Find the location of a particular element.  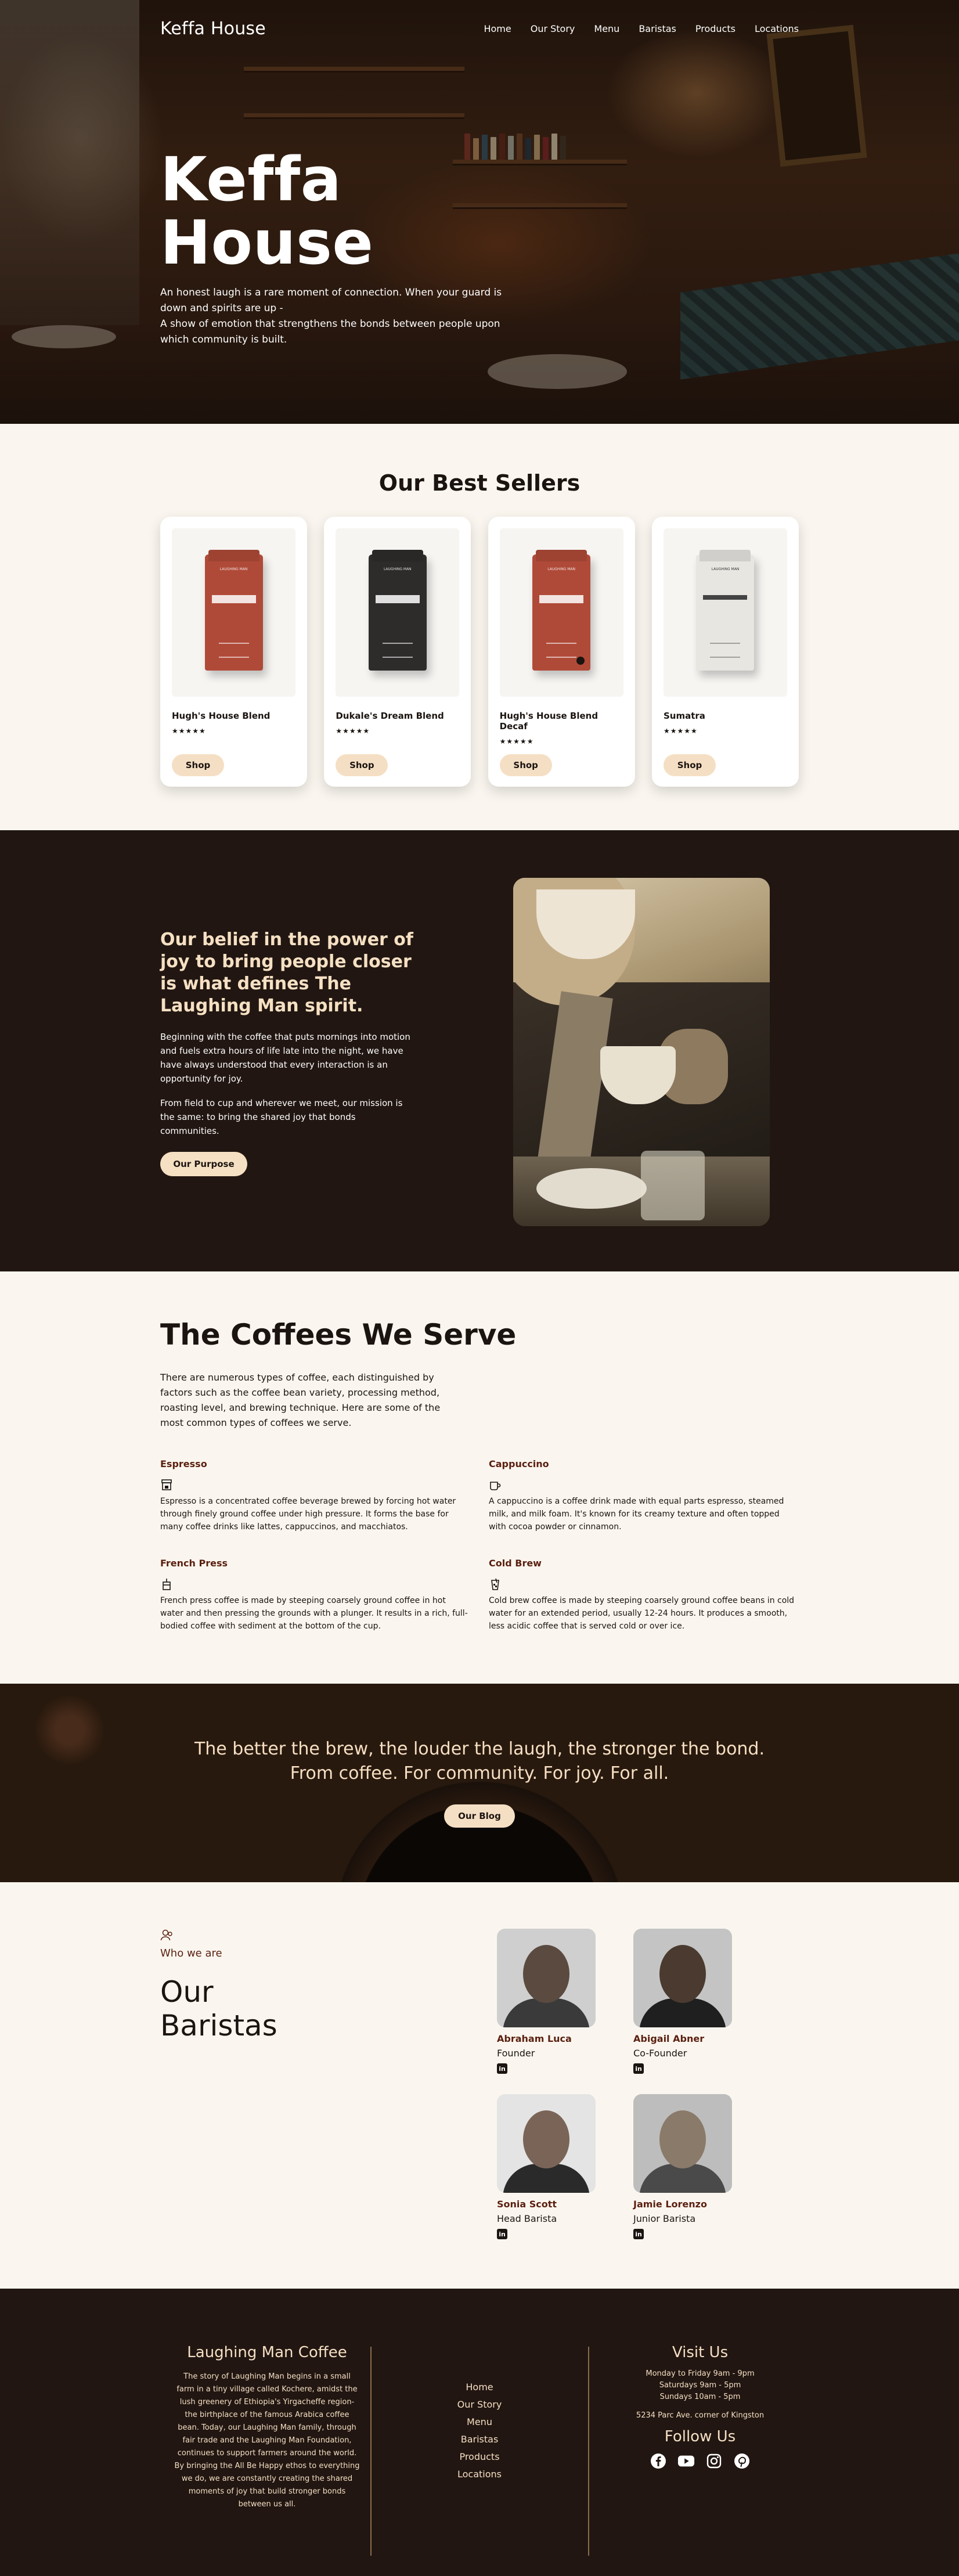

barista-name: Abraham Luca is located at coordinates (534, 2038).